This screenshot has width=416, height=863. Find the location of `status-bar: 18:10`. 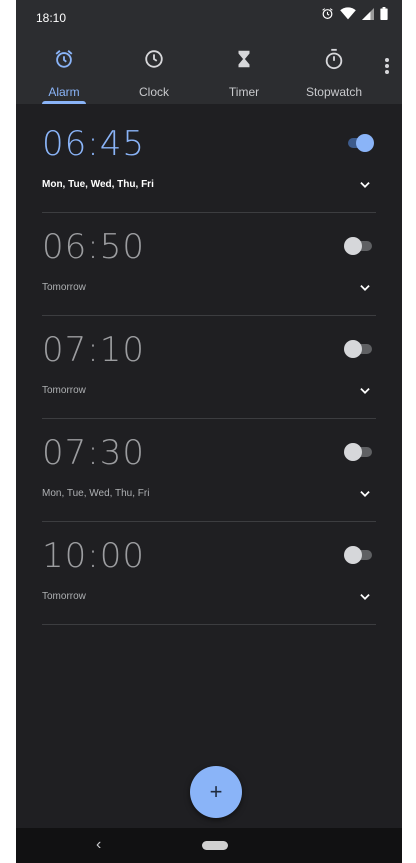

status-bar: 18:10 is located at coordinates (209, 17).